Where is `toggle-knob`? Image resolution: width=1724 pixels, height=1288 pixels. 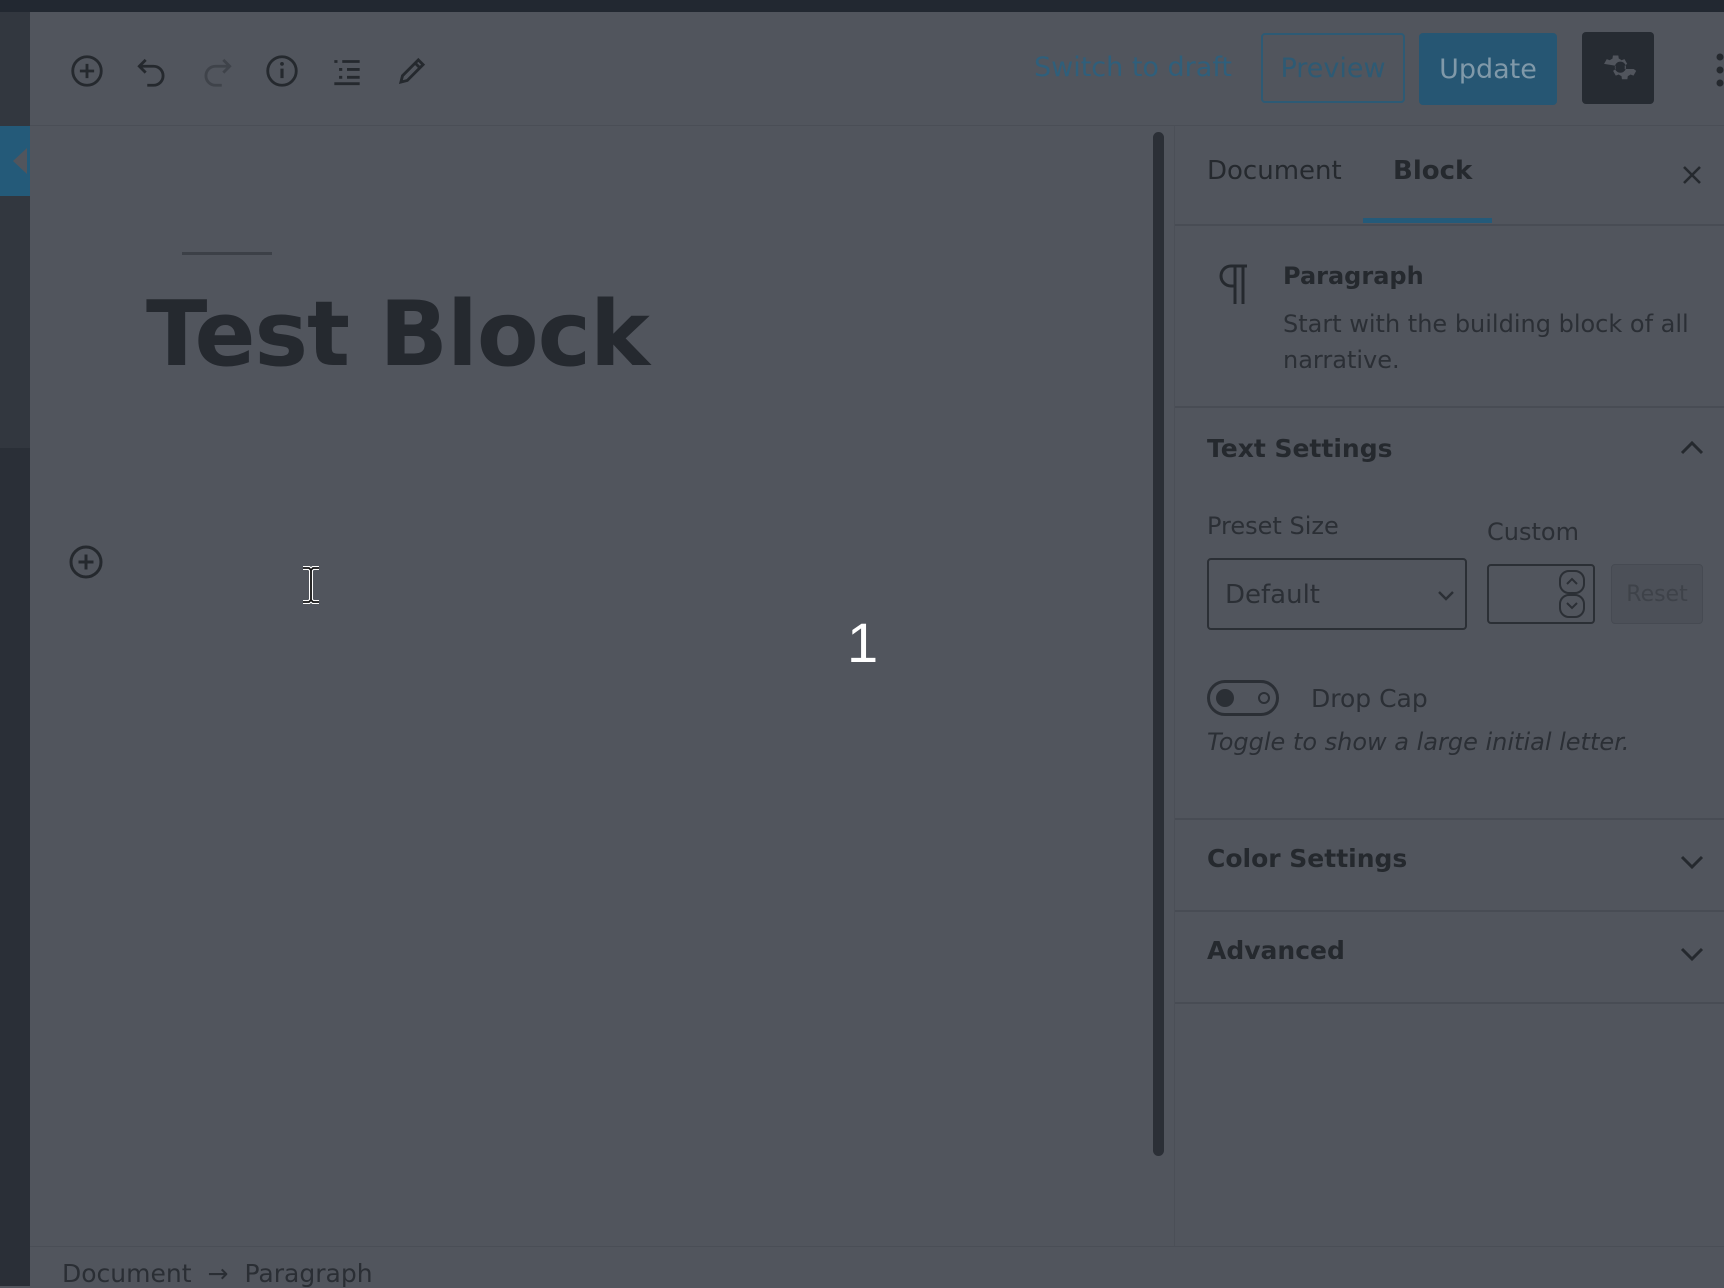 toggle-knob is located at coordinates (1225, 698).